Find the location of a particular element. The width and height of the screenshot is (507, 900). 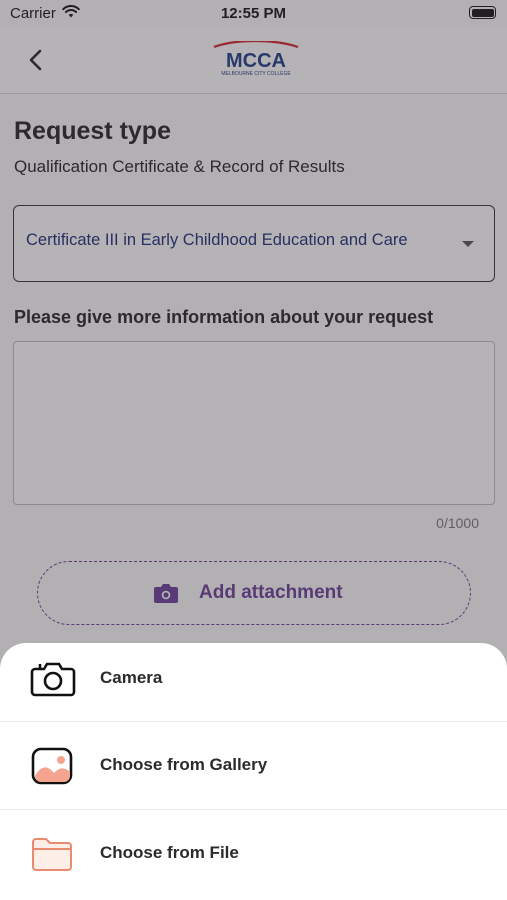

gallery-option: Choose from Gallery is located at coordinates (253, 765).